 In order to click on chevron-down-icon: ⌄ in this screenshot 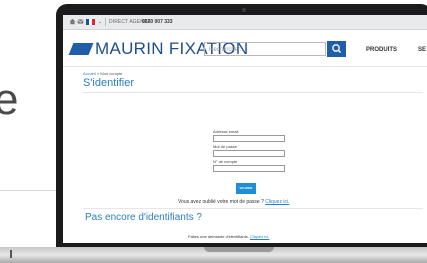, I will do `click(100, 22)`.